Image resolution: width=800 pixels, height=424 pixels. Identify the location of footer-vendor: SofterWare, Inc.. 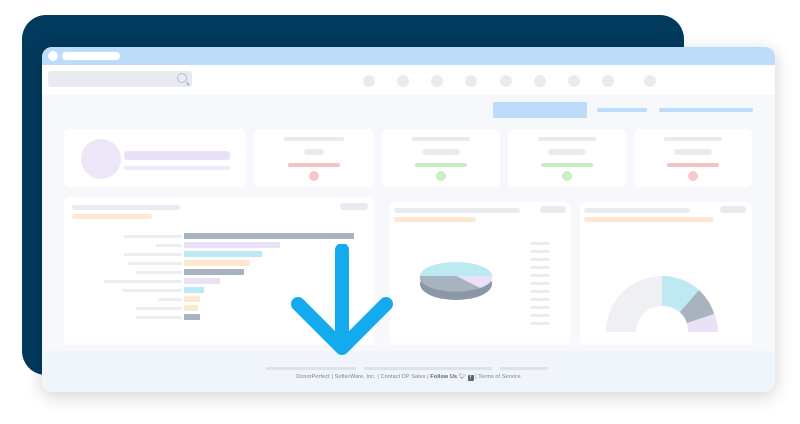
(355, 377).